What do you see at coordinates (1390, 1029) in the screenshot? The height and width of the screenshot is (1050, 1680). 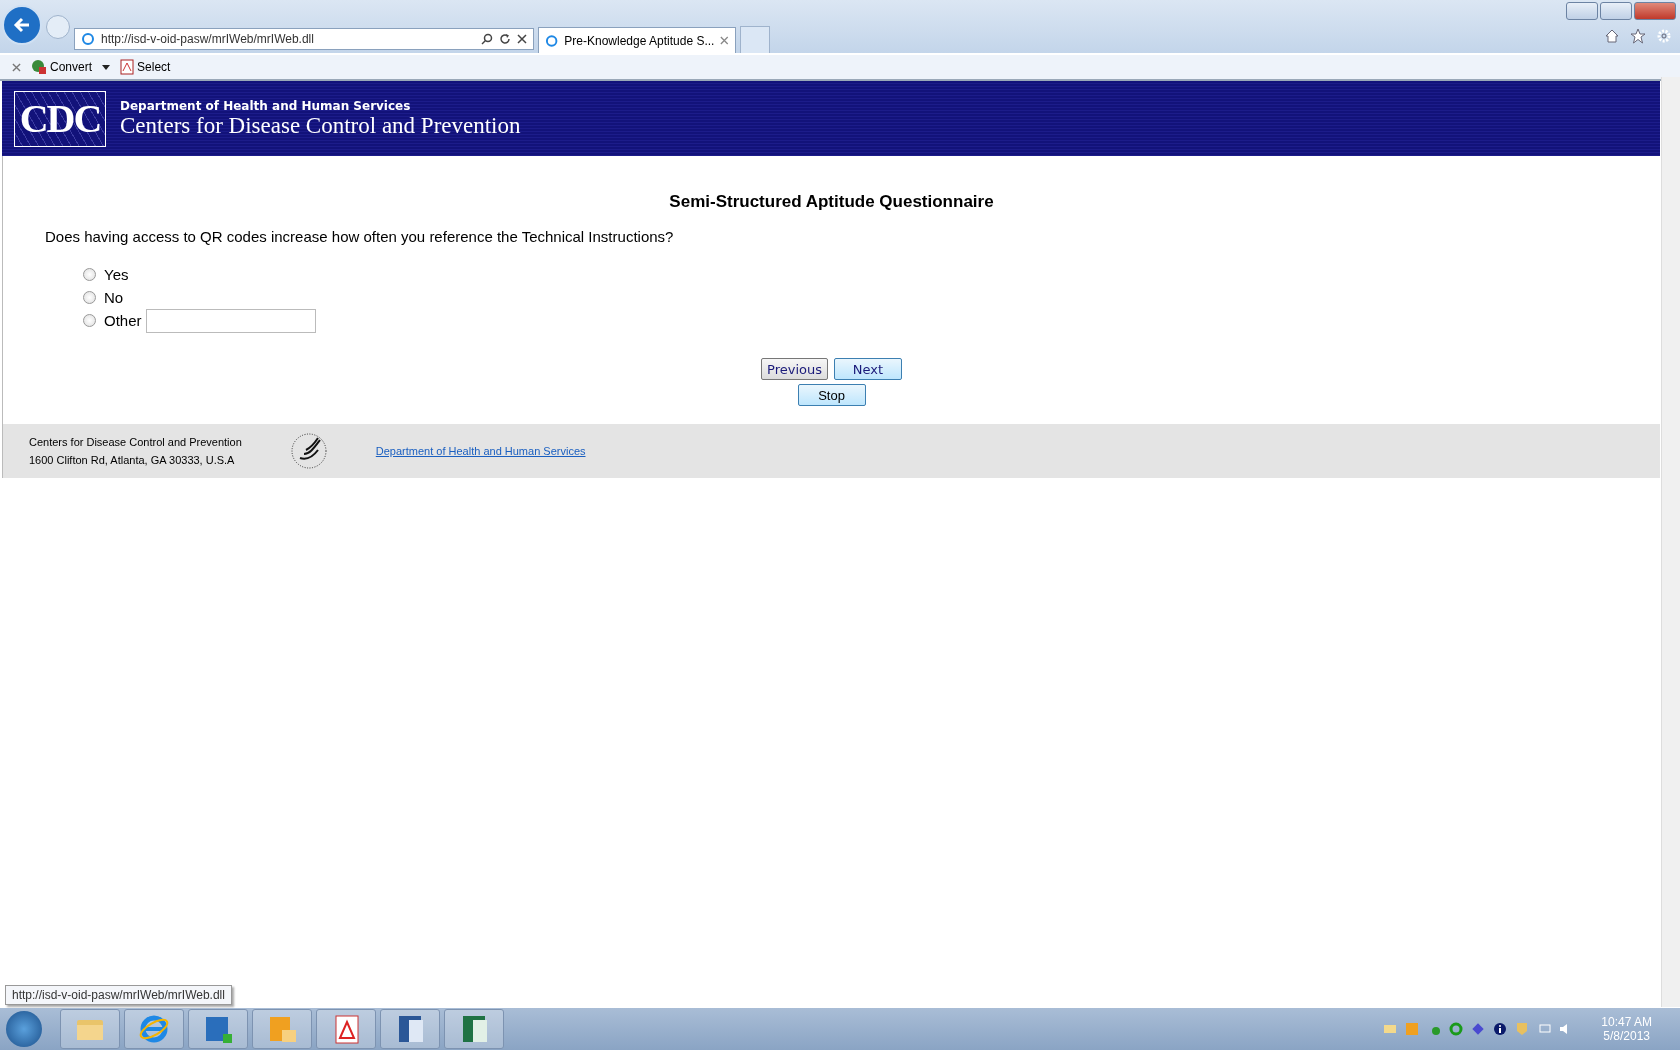 I see `envelope-icon` at bounding box center [1390, 1029].